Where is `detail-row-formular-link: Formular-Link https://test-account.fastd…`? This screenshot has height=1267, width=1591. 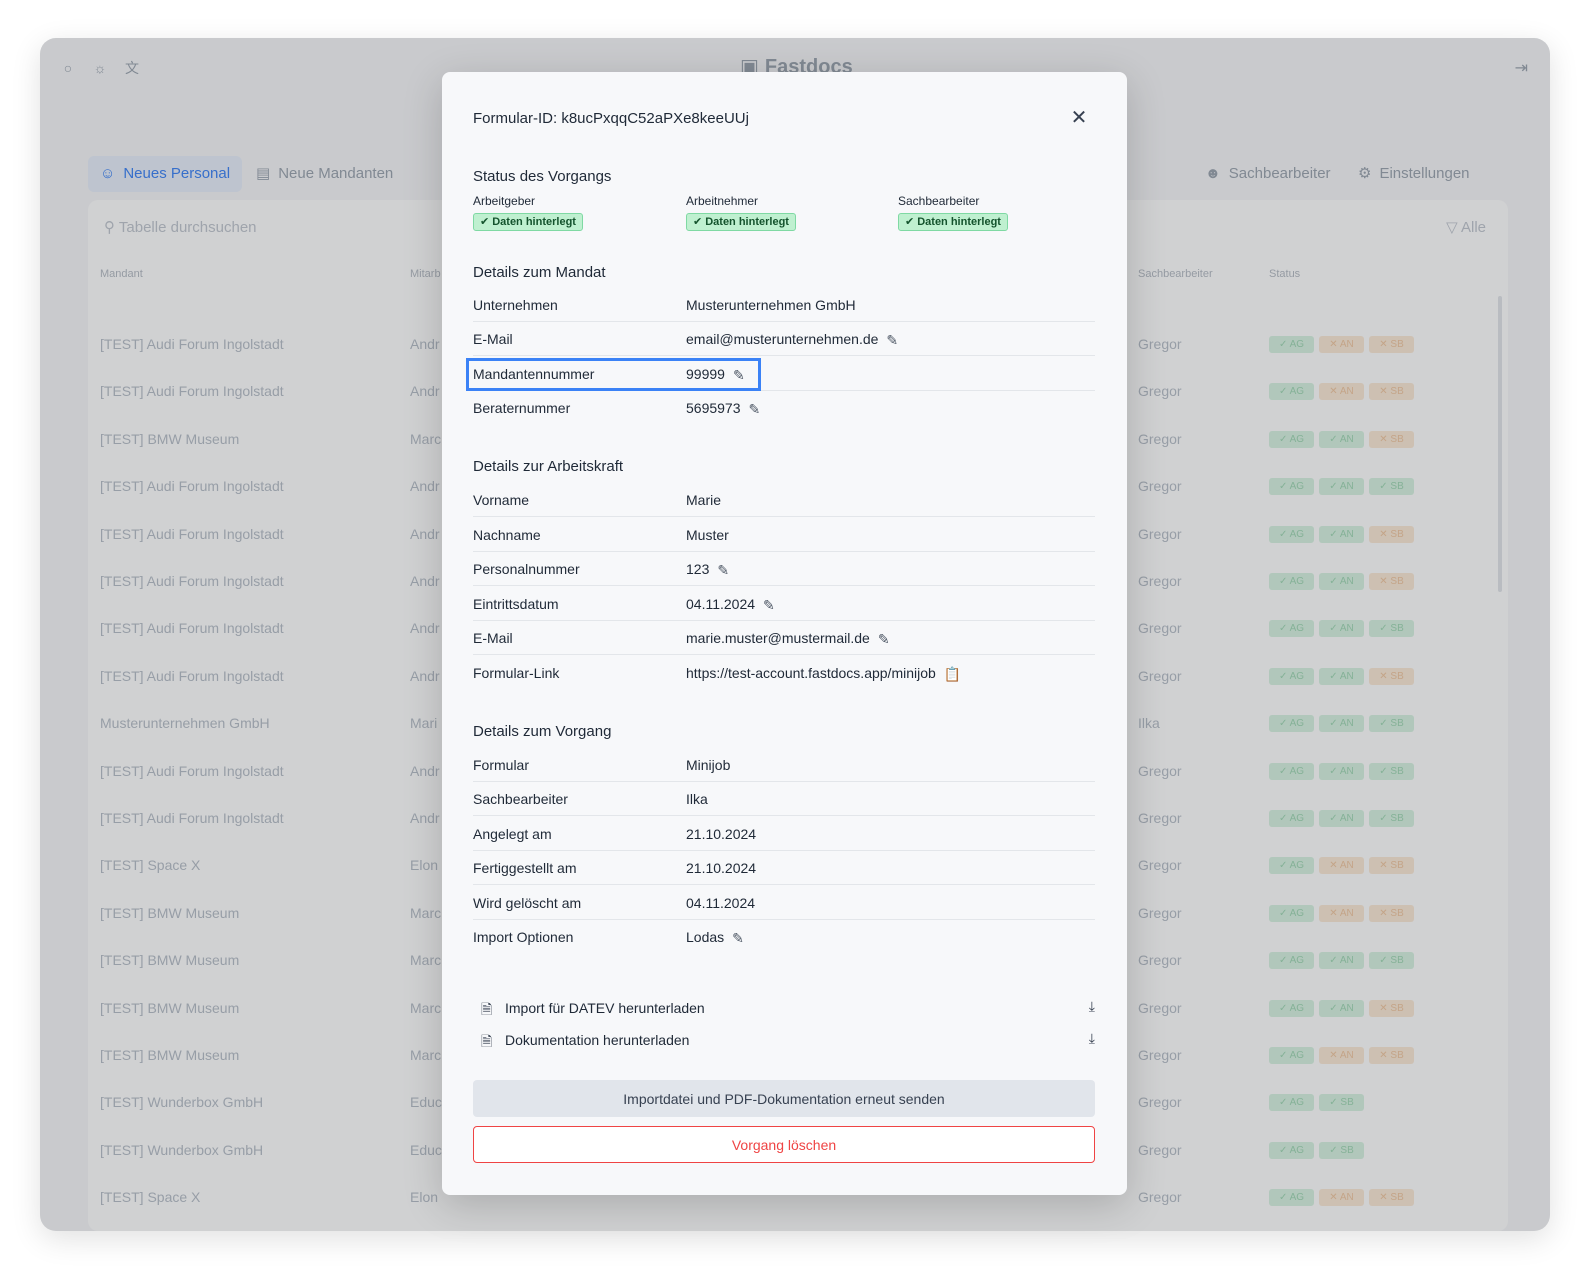
detail-row-formular-link: Formular-Link https://test-account.fastd… is located at coordinates (784, 673).